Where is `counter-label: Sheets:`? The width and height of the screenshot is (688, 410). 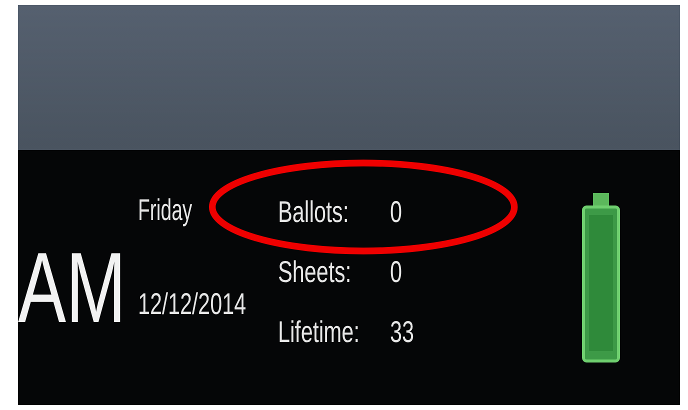 counter-label: Sheets: is located at coordinates (315, 273).